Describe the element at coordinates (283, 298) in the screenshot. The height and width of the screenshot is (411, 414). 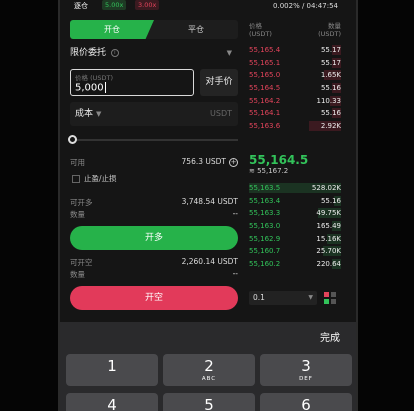
I see `depth-precision-select: 0.1 ▼` at that location.